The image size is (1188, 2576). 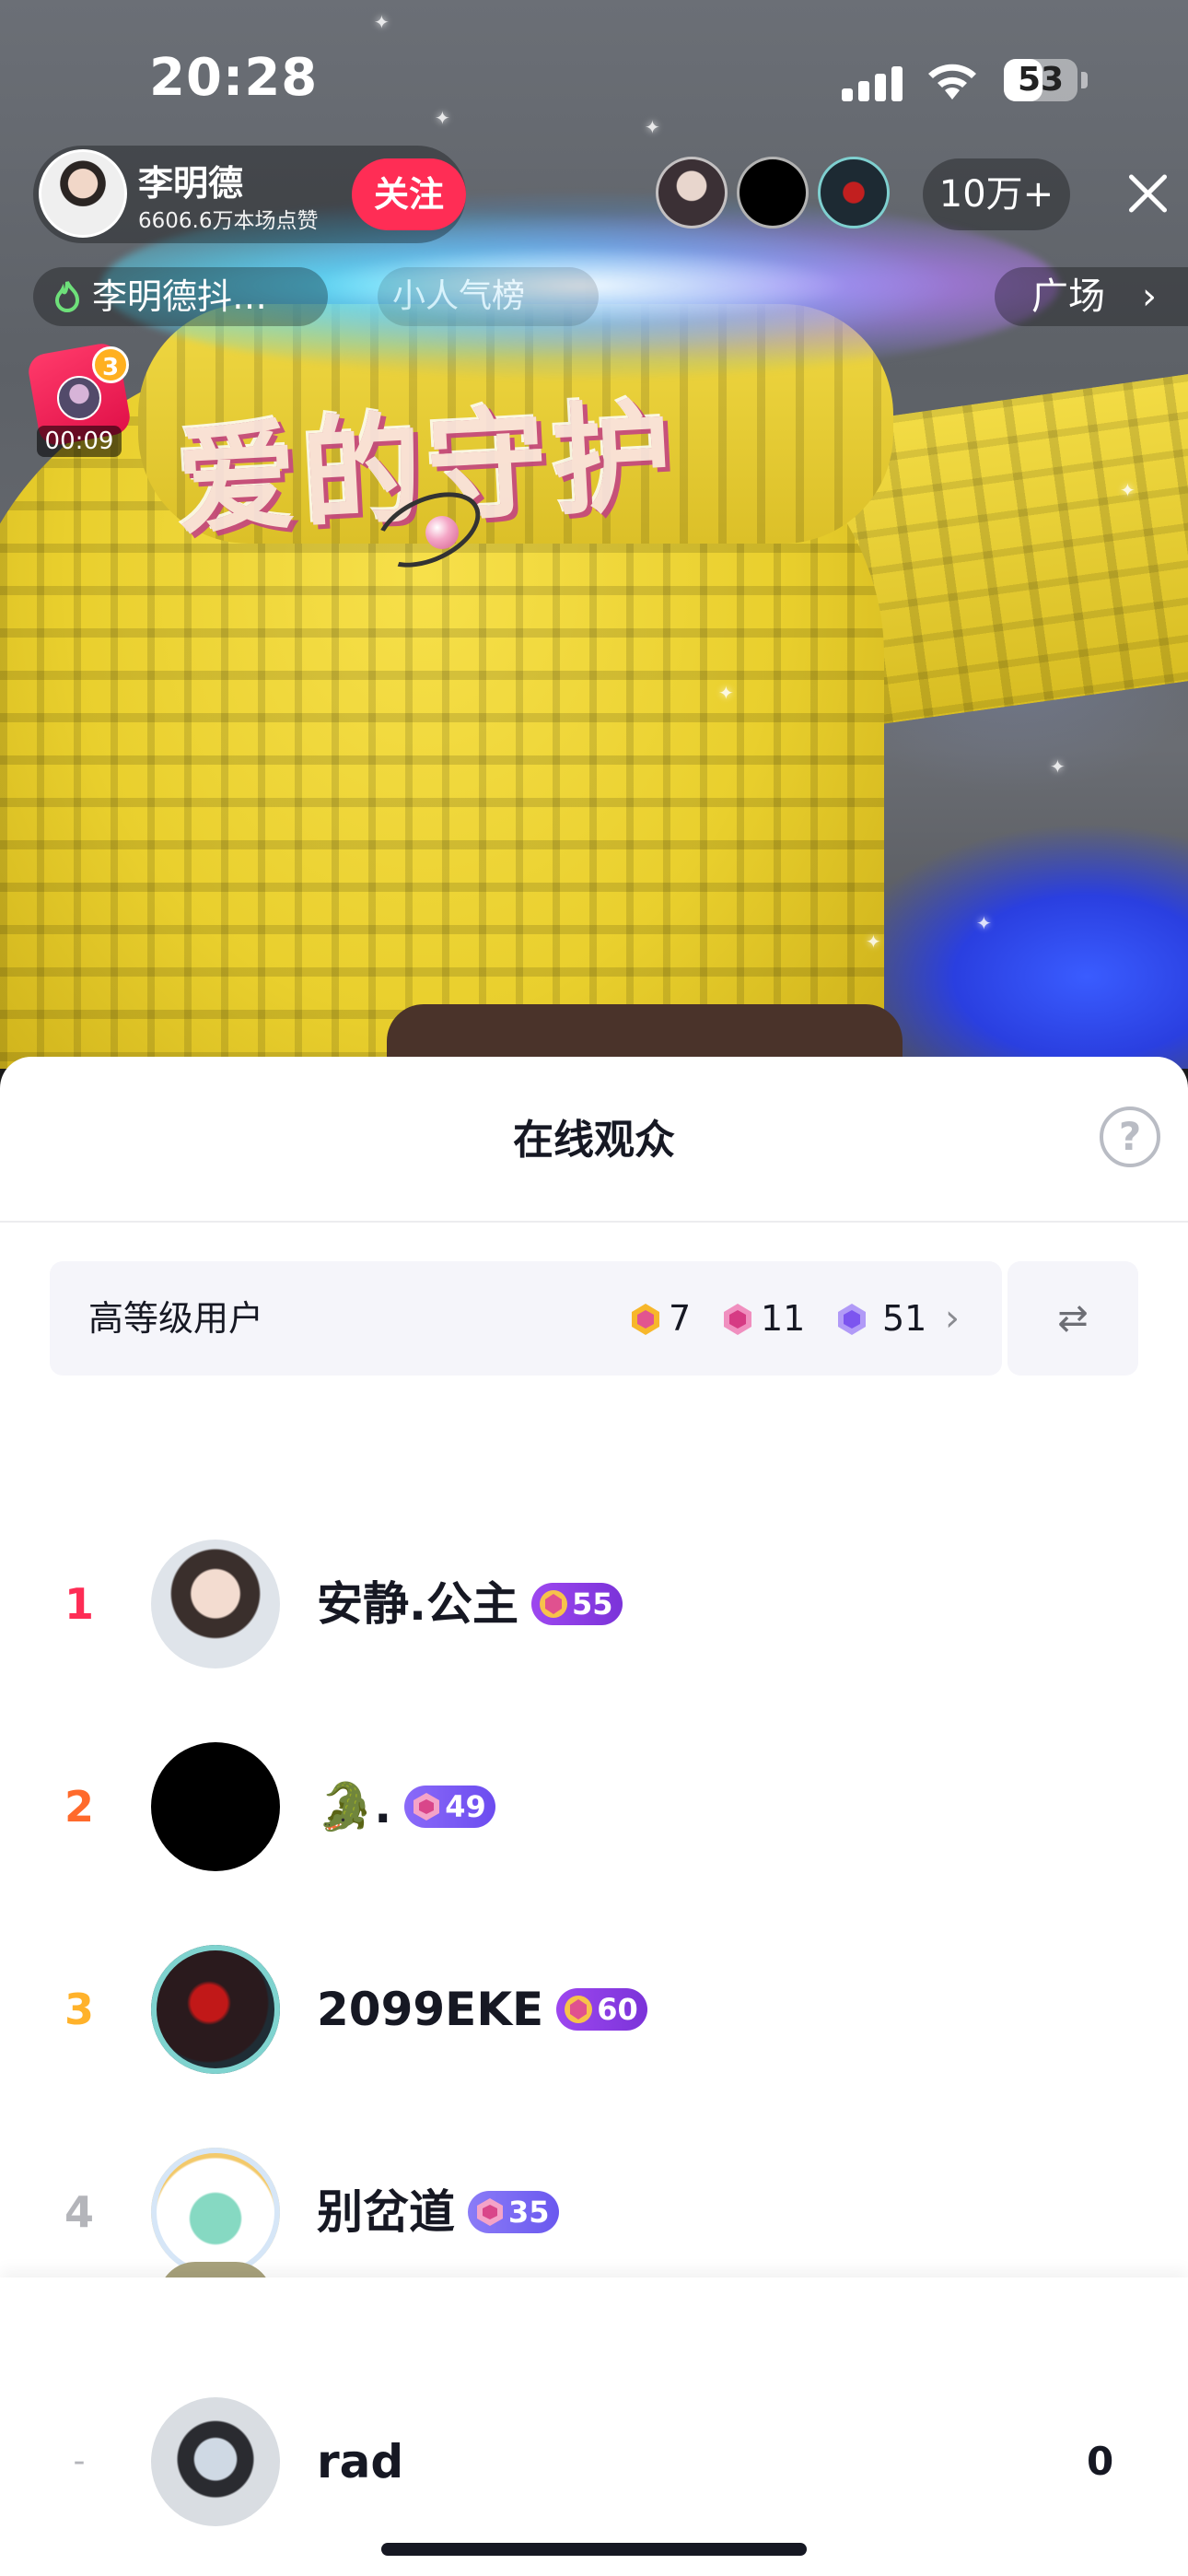 I want to click on gift-timer-widget: 3 00:09, so click(x=79, y=399).